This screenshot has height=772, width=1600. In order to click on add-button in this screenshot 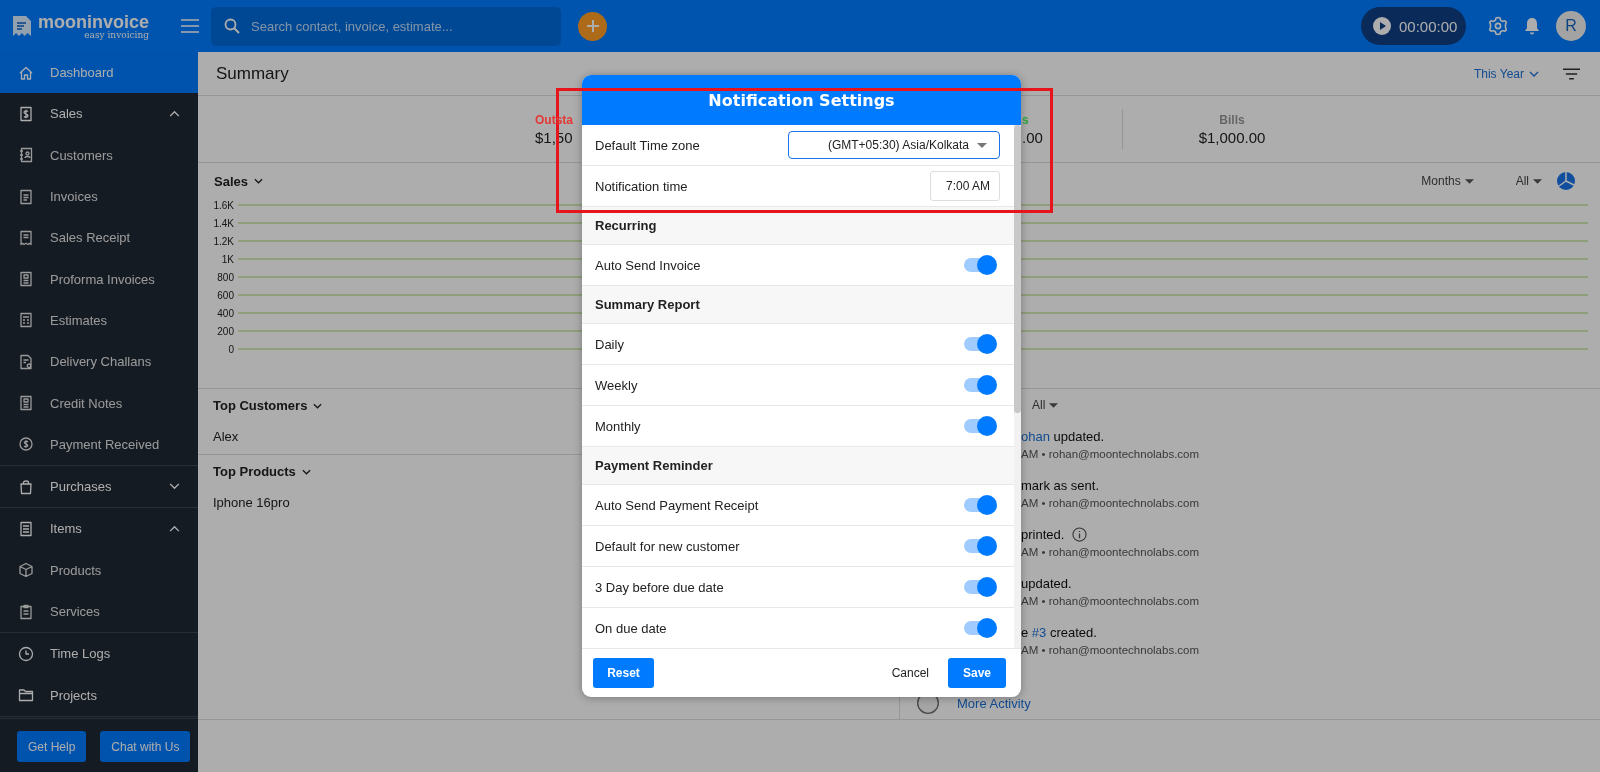, I will do `click(592, 26)`.